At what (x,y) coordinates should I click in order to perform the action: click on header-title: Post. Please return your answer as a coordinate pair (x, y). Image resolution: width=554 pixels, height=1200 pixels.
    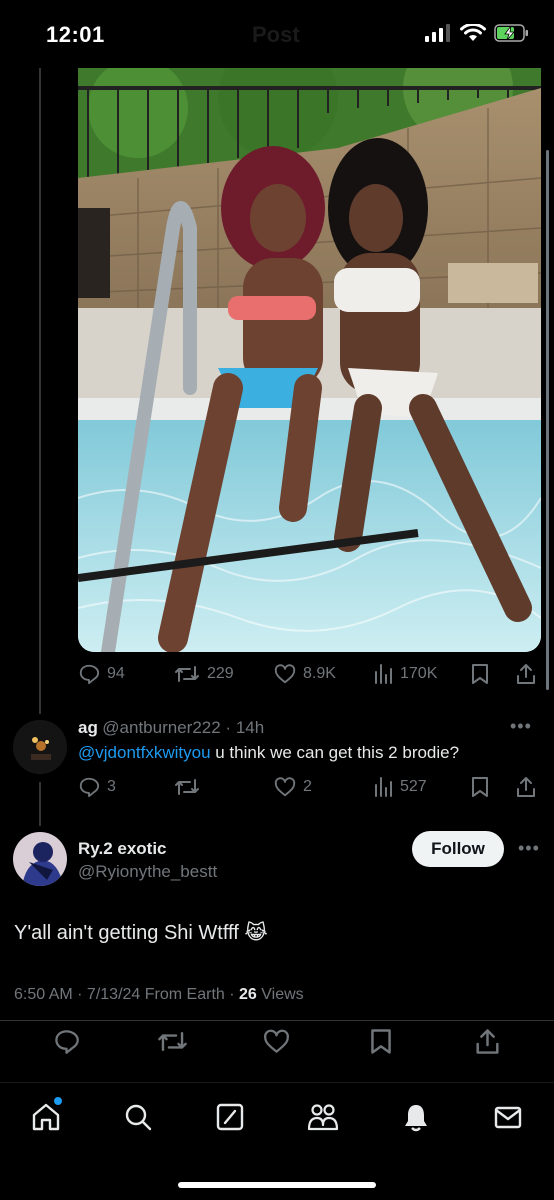
    Looking at the image, I should click on (276, 34).